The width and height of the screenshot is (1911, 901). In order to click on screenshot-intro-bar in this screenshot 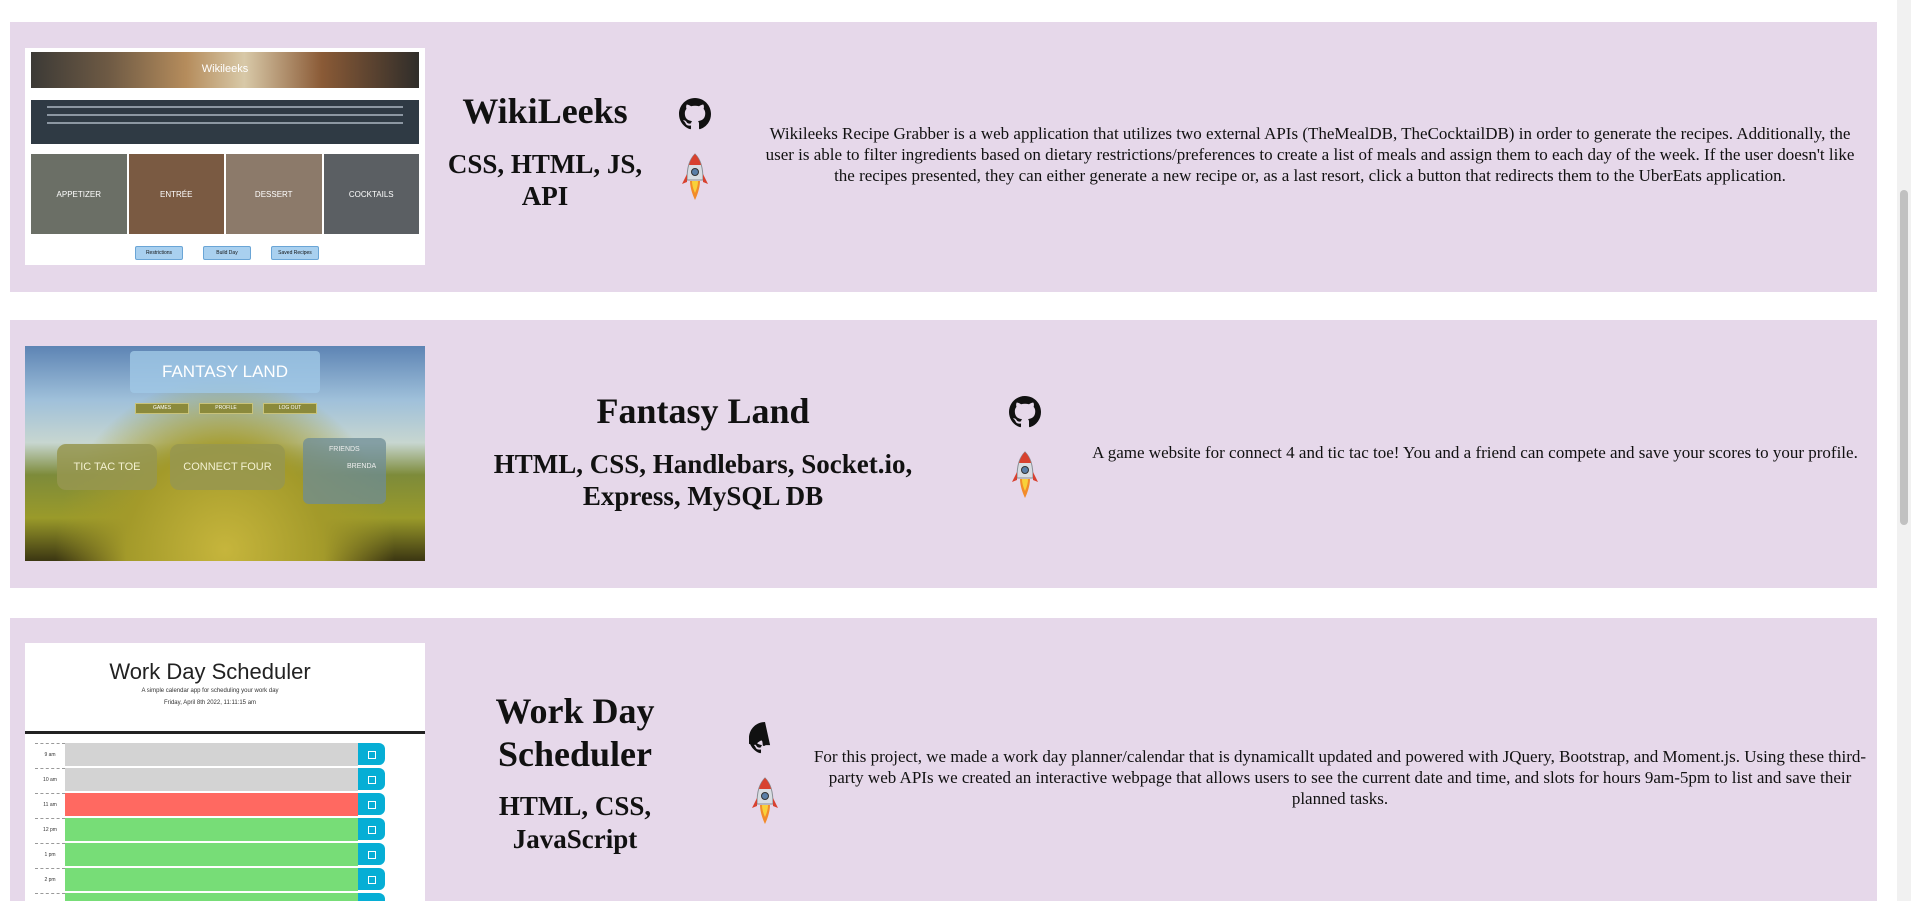, I will do `click(225, 122)`.